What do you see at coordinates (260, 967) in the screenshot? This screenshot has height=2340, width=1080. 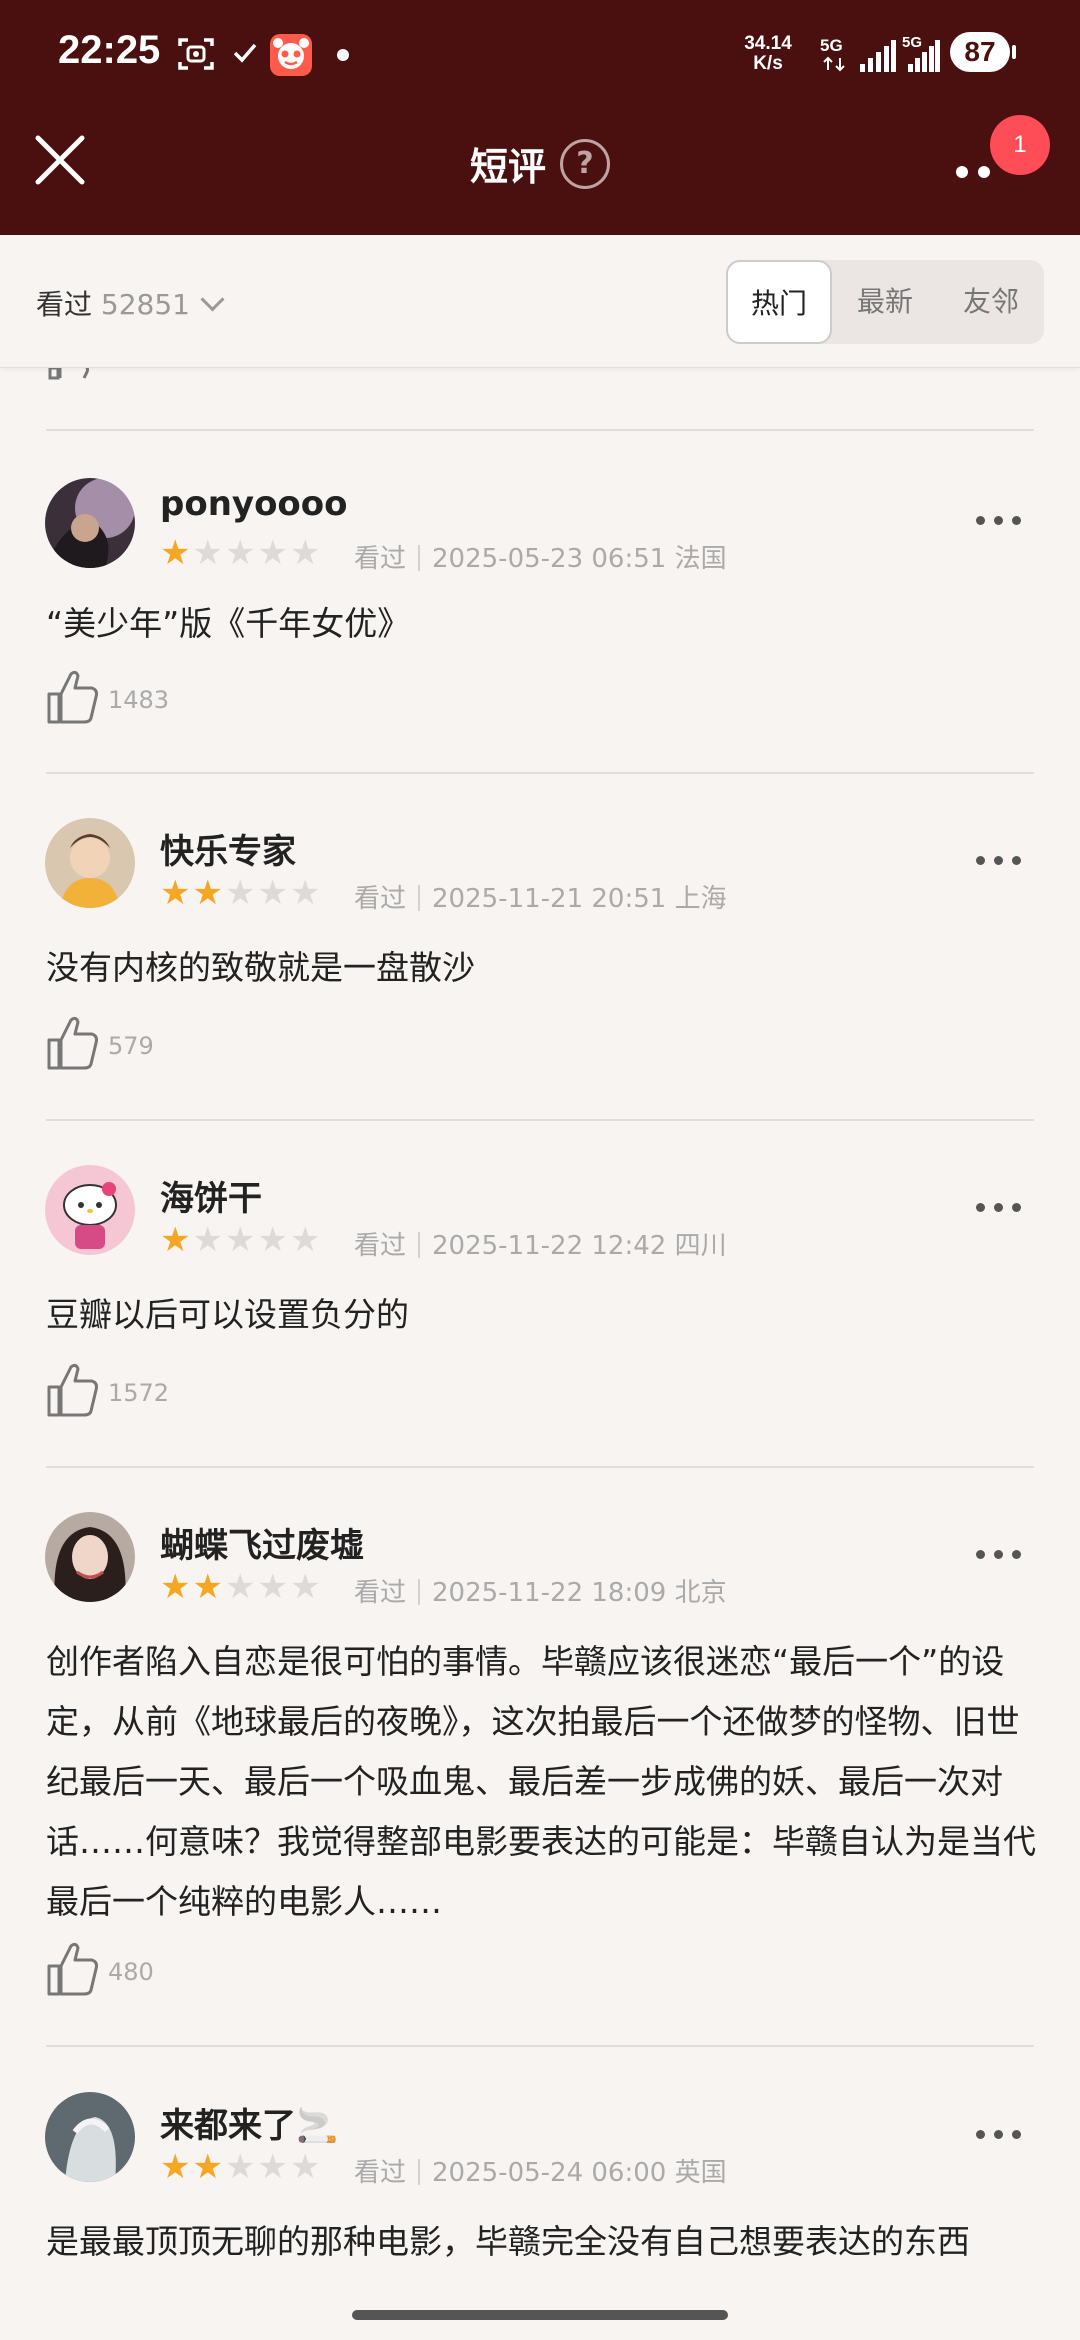 I see `review-content: 没有内核的致敬就是一盘散沙` at bounding box center [260, 967].